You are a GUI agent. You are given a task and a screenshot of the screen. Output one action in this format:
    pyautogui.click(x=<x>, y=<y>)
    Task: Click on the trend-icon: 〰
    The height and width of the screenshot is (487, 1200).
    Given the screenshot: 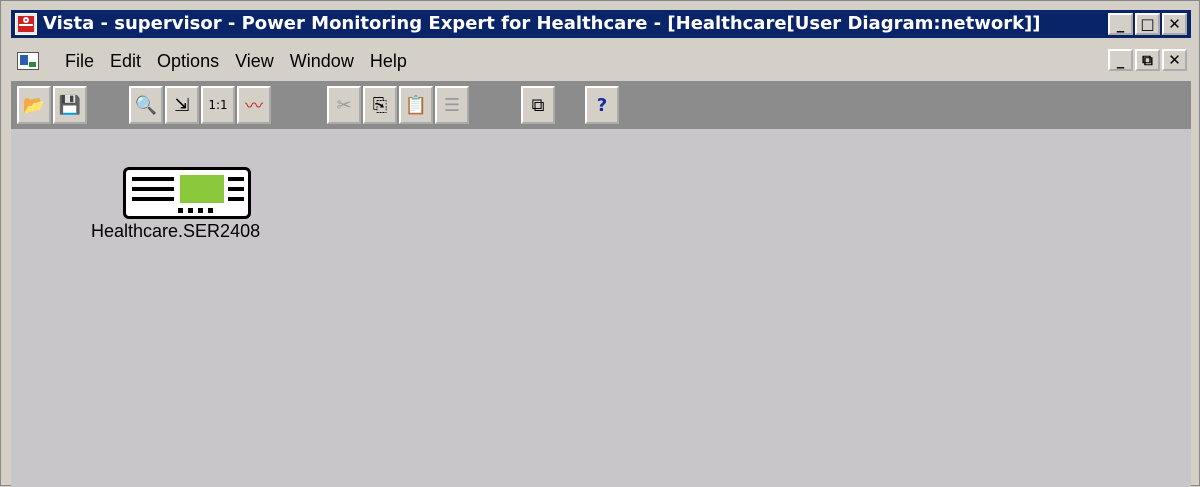 What is the action you would take?
    pyautogui.click(x=254, y=105)
    